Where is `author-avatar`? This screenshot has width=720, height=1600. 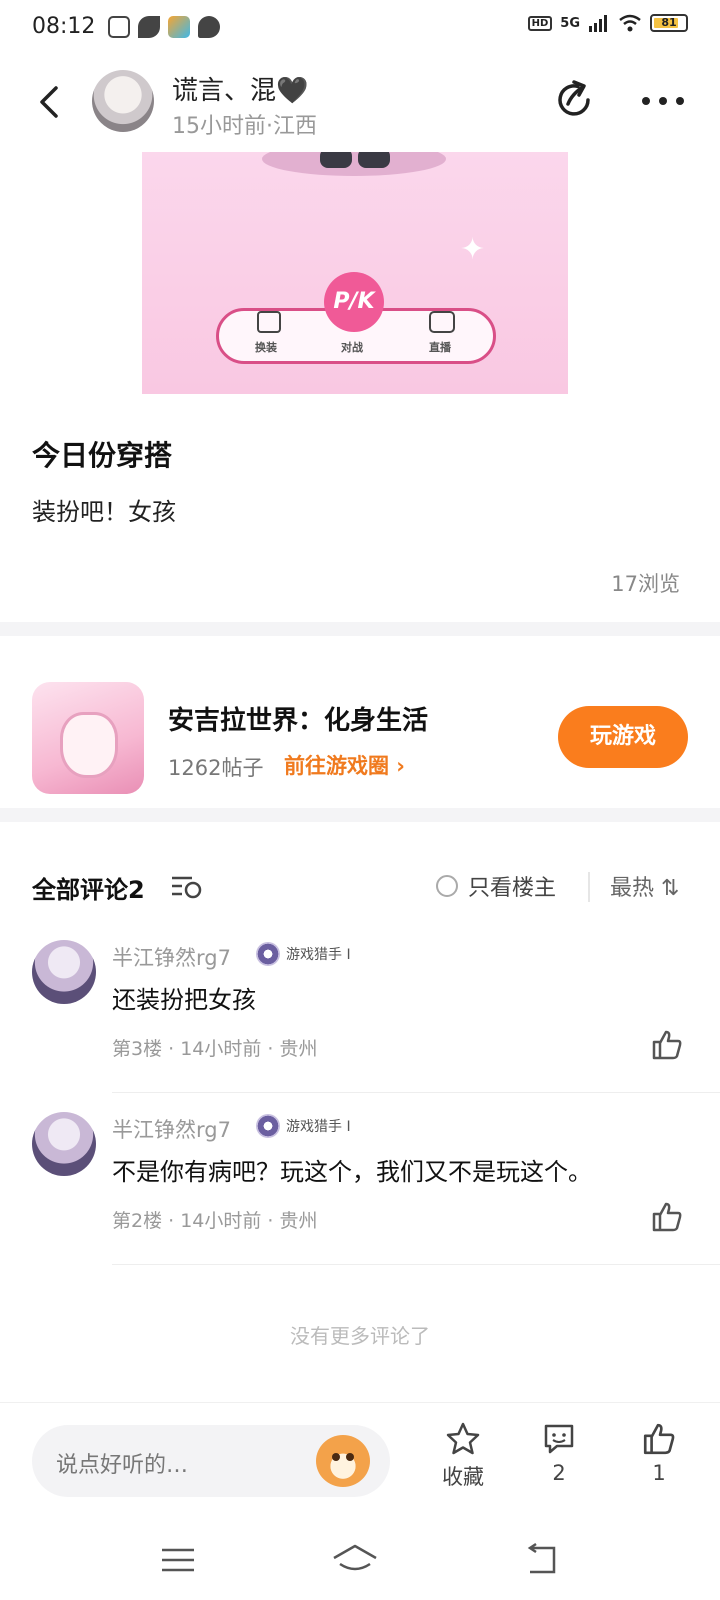 author-avatar is located at coordinates (123, 101).